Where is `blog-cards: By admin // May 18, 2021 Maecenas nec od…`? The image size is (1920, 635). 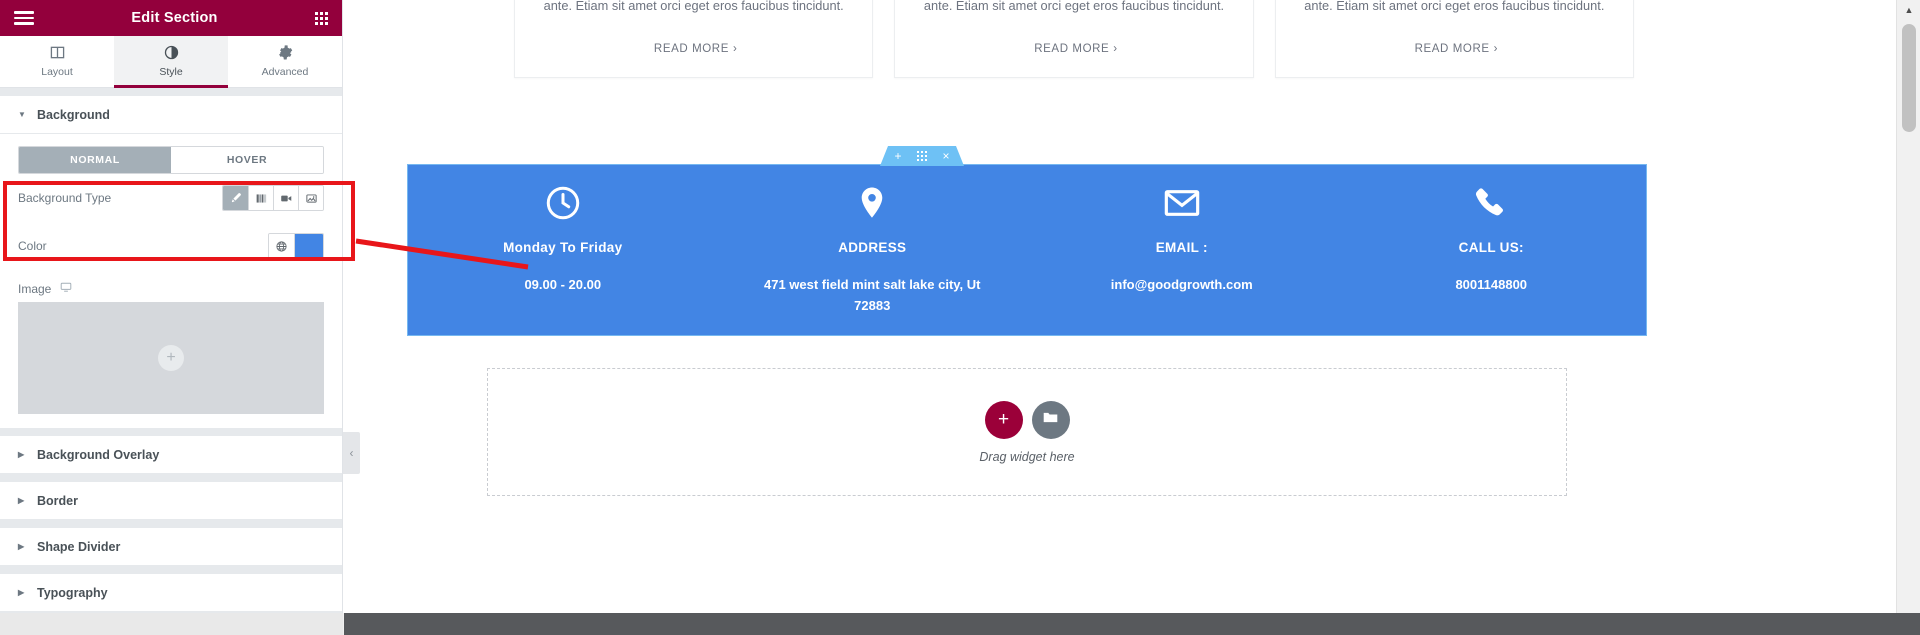 blog-cards: By admin // May 18, 2021 Maecenas nec od… is located at coordinates (1074, 39).